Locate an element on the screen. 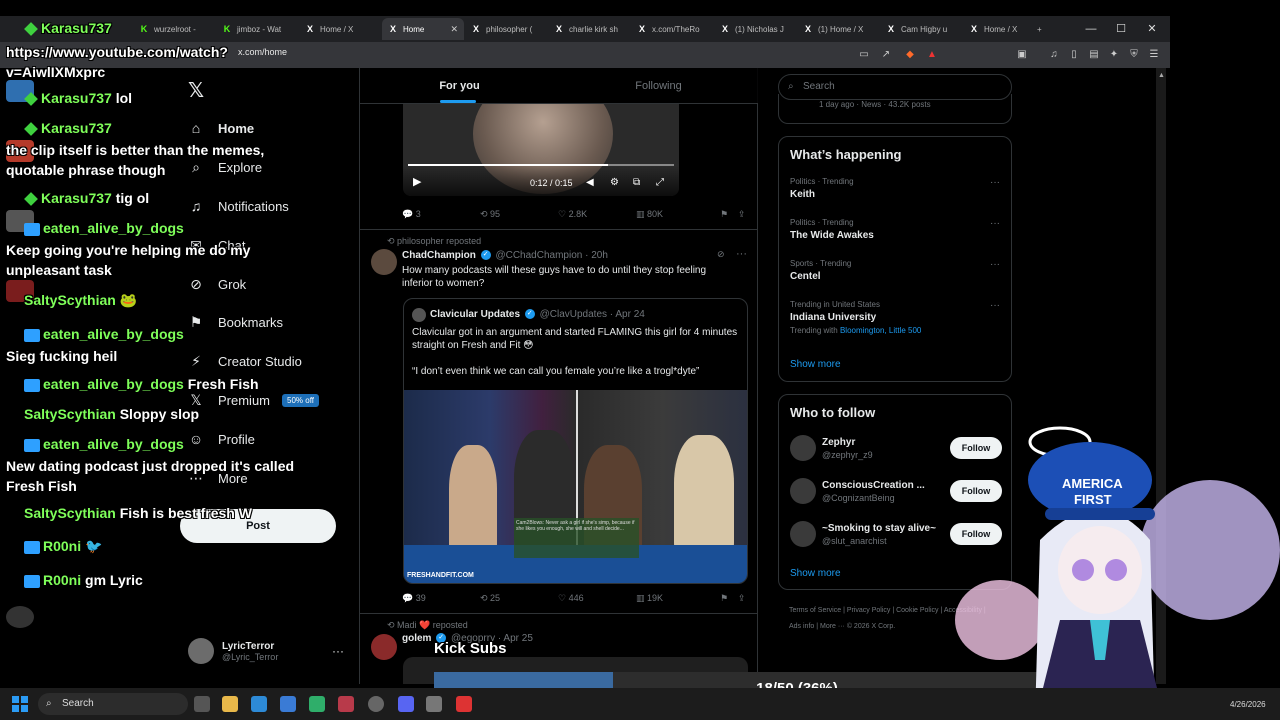 The width and height of the screenshot is (1280, 720). kick-subs-label: Kick Subs is located at coordinates (470, 648).